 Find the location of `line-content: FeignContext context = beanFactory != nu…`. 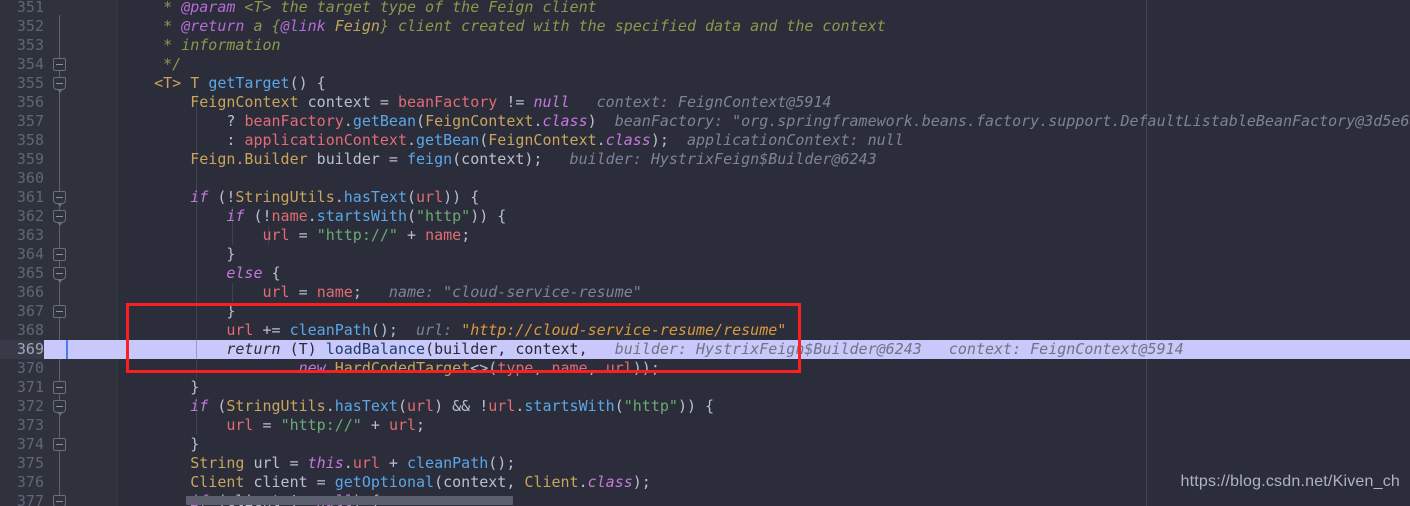

line-content: FeignContext context = beanFactory != nu… is located at coordinates (511, 102).